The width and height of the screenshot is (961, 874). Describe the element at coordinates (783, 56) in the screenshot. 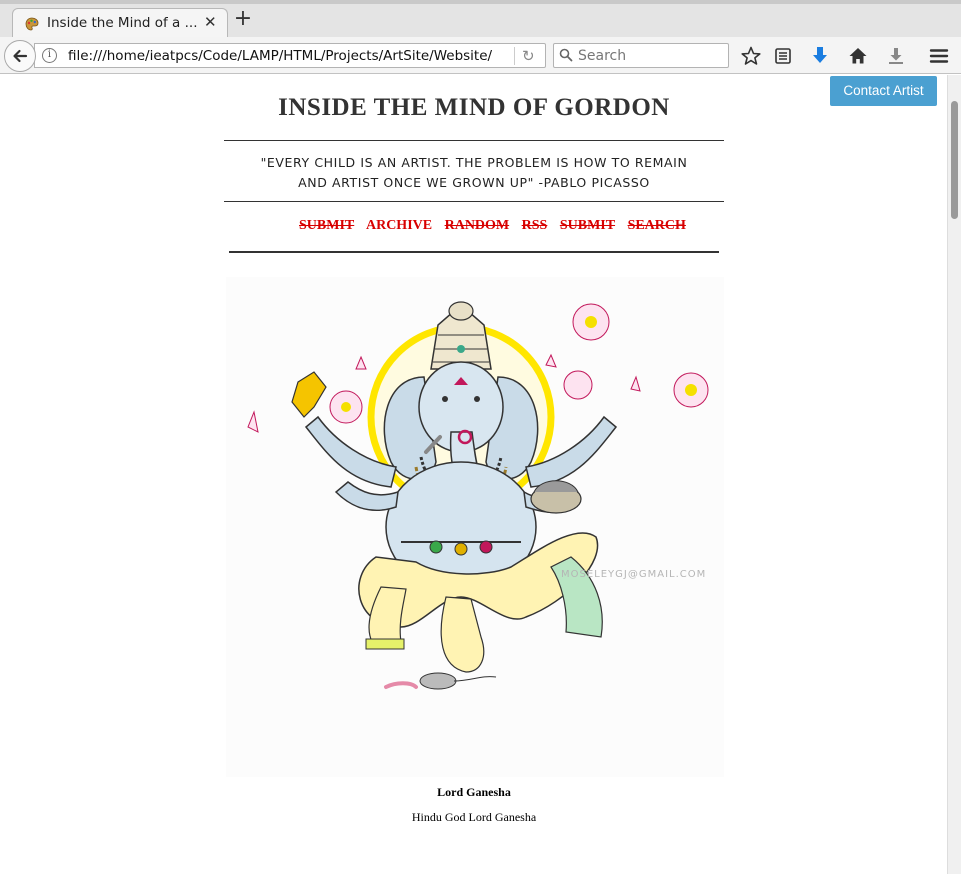

I see `reading-list-icon` at that location.